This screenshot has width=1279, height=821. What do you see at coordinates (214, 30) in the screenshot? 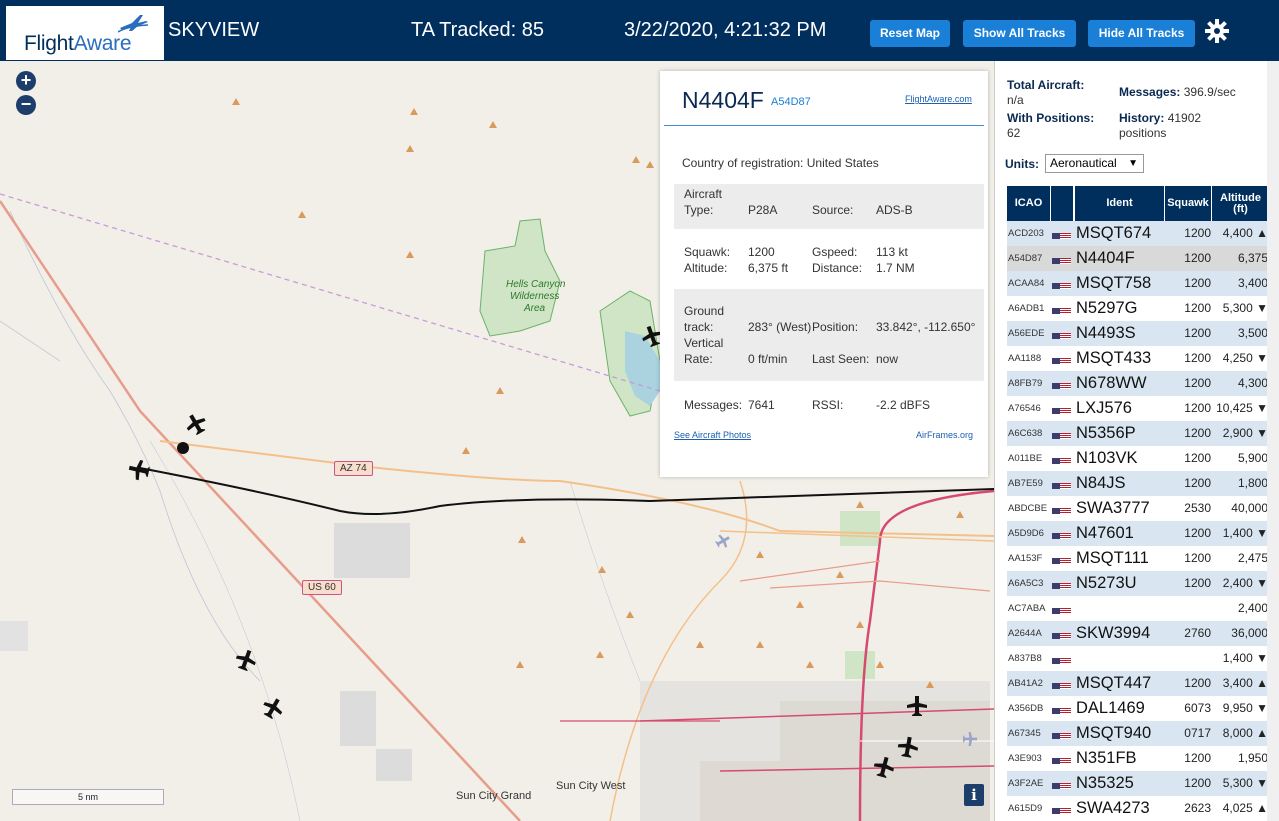
I see `app-name: SKYVIEW` at bounding box center [214, 30].